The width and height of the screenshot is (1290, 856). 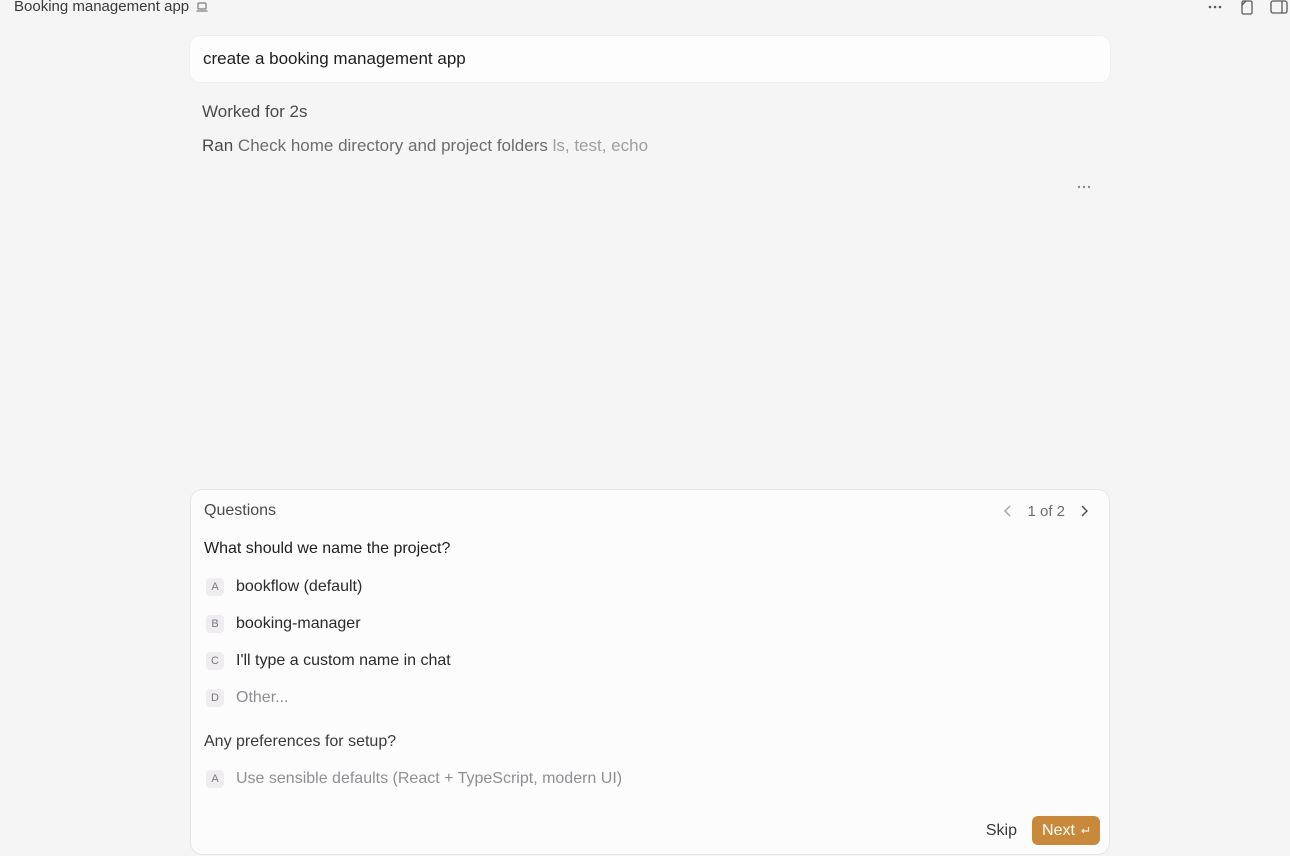 What do you see at coordinates (343, 660) in the screenshot?
I see `option-label: I'll type a custom name in chat` at bounding box center [343, 660].